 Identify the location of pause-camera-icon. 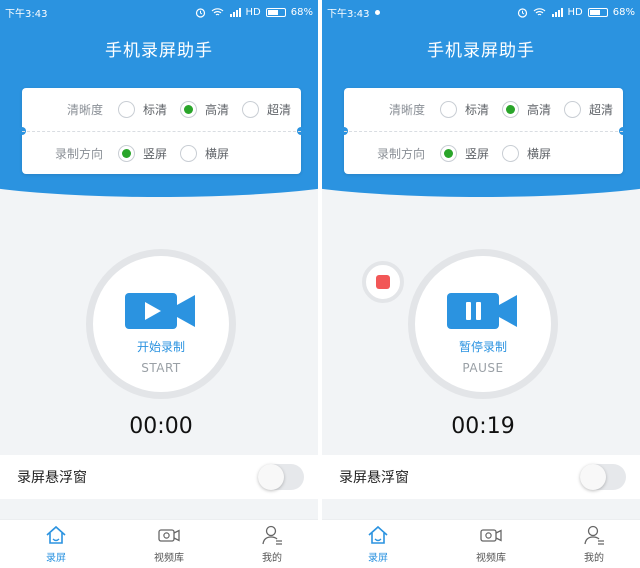
(482, 311).